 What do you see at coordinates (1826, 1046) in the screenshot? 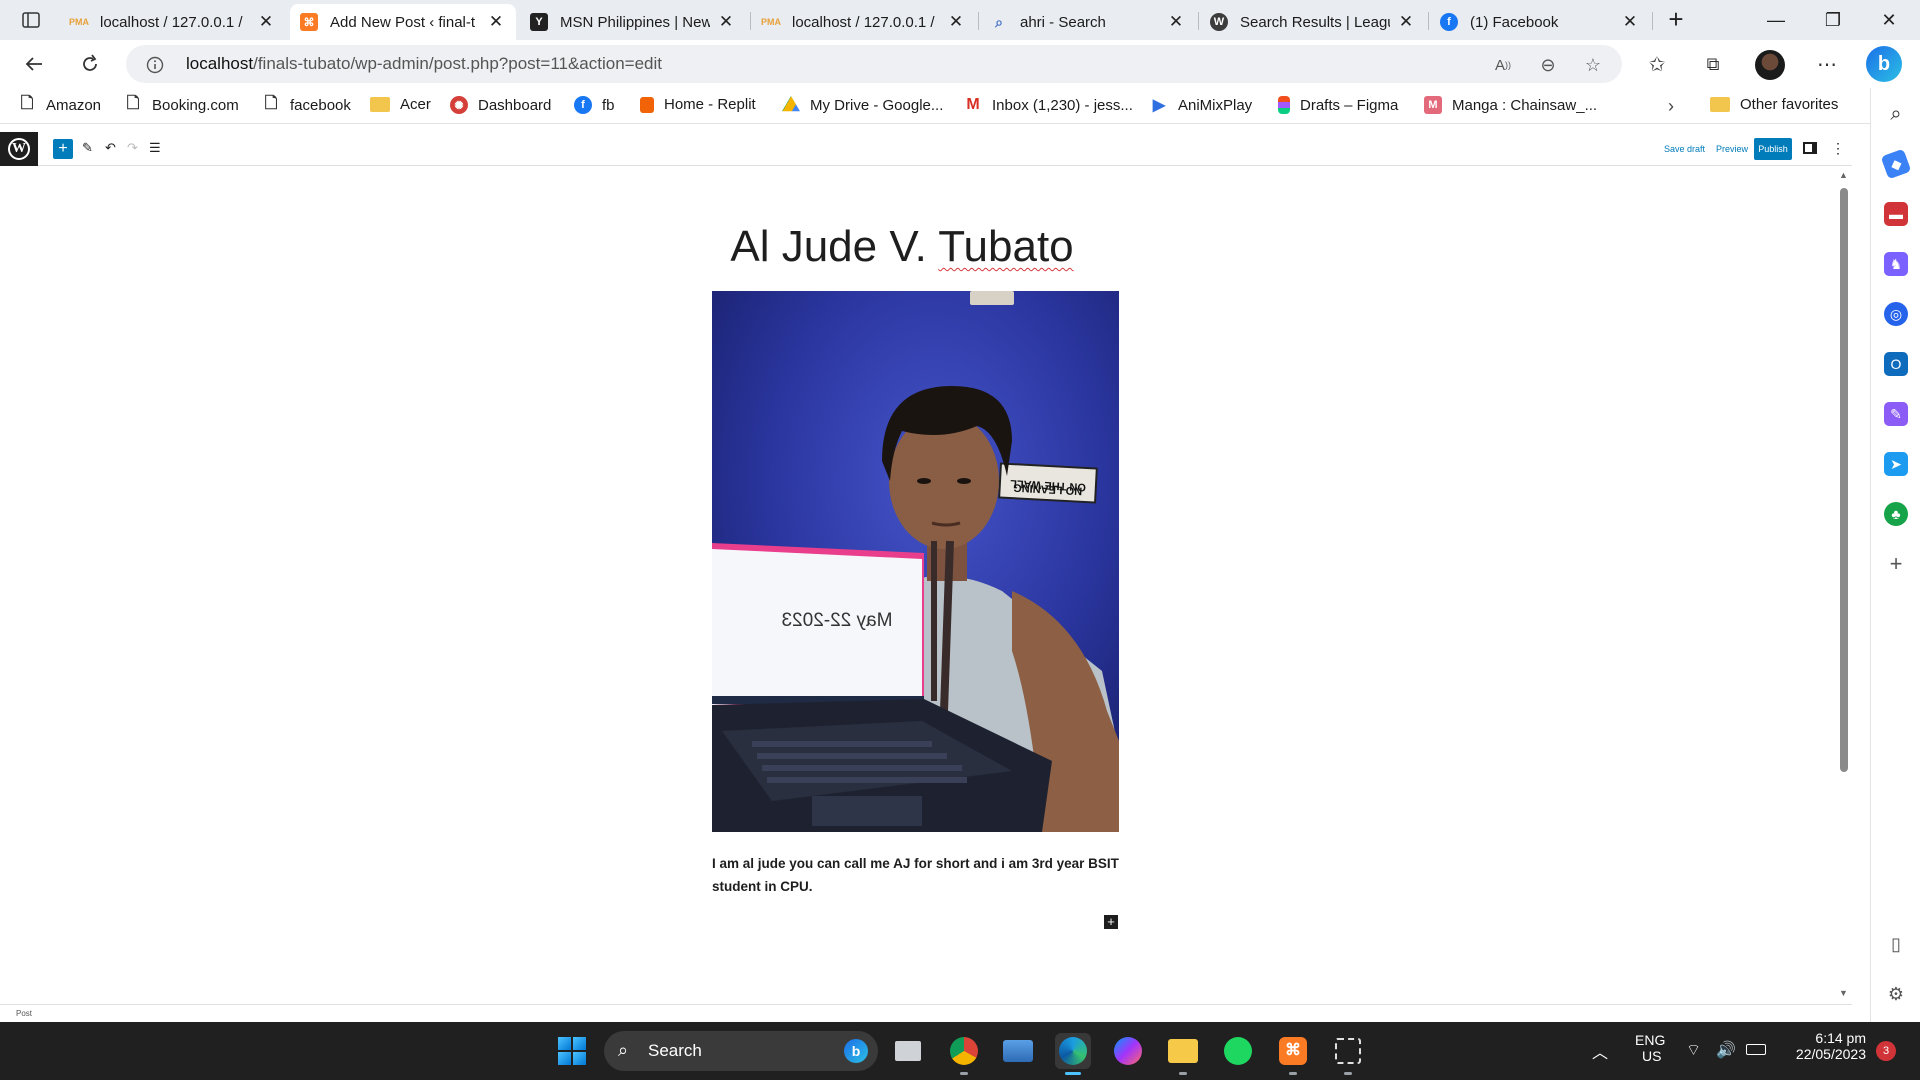
I see `clock: 6:14 pm 22/05/2023` at bounding box center [1826, 1046].